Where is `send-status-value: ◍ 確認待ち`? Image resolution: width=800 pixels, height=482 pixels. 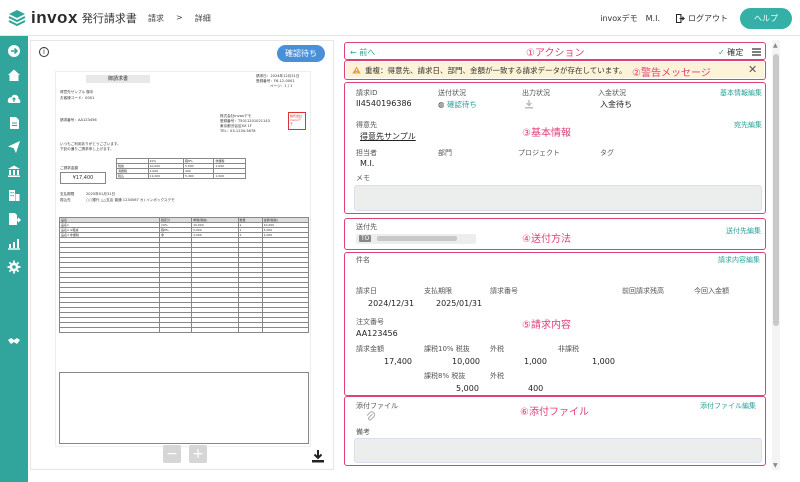 send-status-value: ◍ 確認待ち is located at coordinates (457, 104).